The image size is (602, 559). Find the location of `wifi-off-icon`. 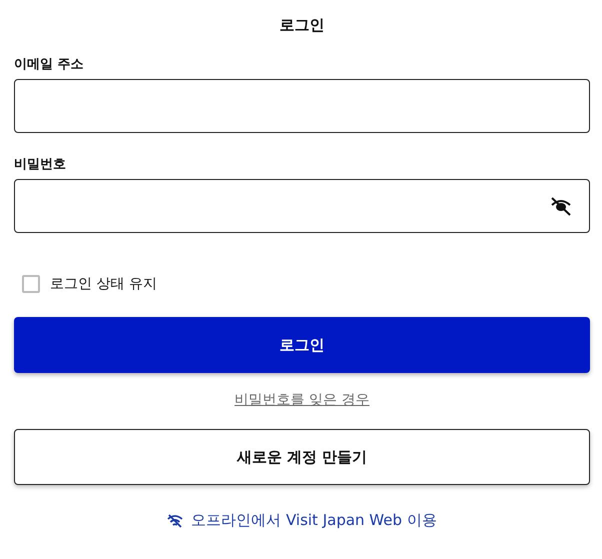

wifi-off-icon is located at coordinates (175, 521).